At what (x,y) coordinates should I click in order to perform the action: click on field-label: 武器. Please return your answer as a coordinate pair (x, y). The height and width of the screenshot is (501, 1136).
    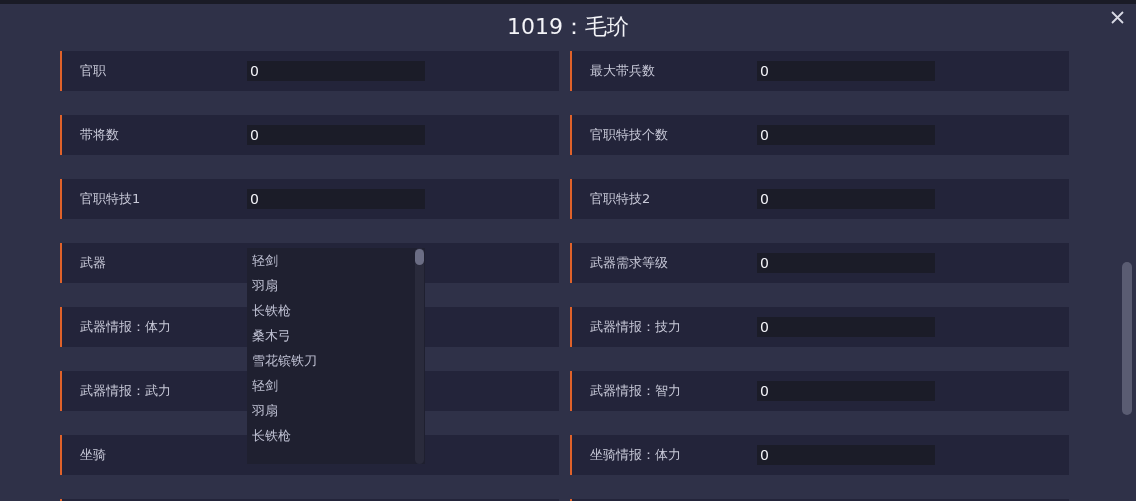
    Looking at the image, I should click on (93, 263).